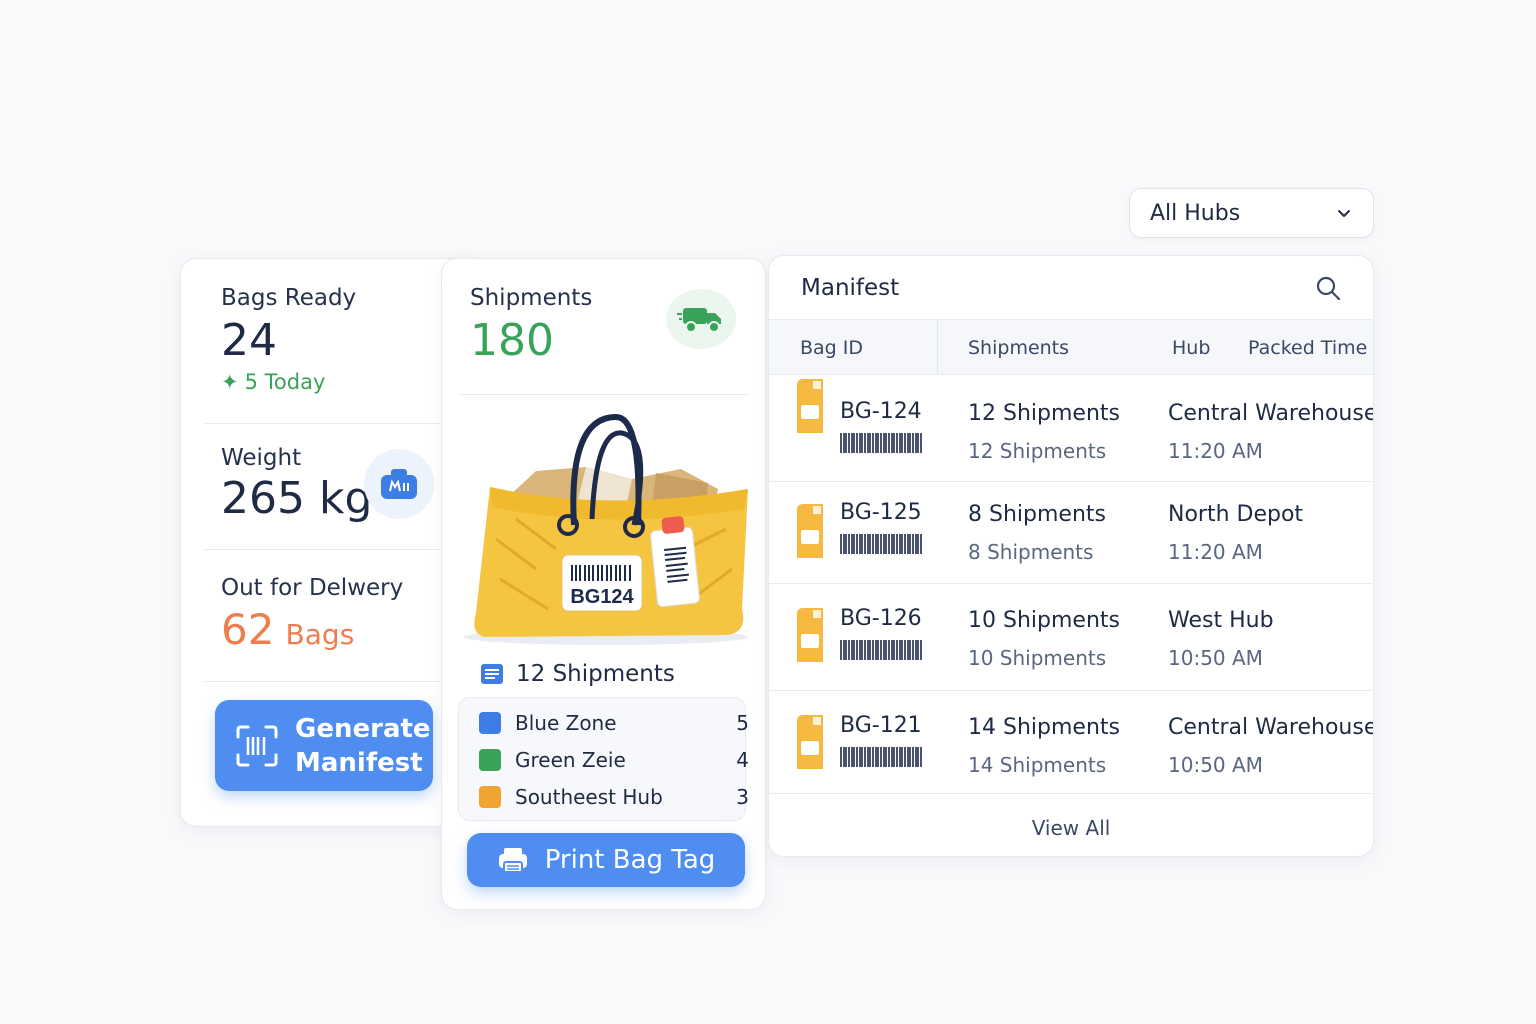 This screenshot has width=1536, height=1024. What do you see at coordinates (1018, 348) in the screenshot?
I see `column-header-shipments: Shipments` at bounding box center [1018, 348].